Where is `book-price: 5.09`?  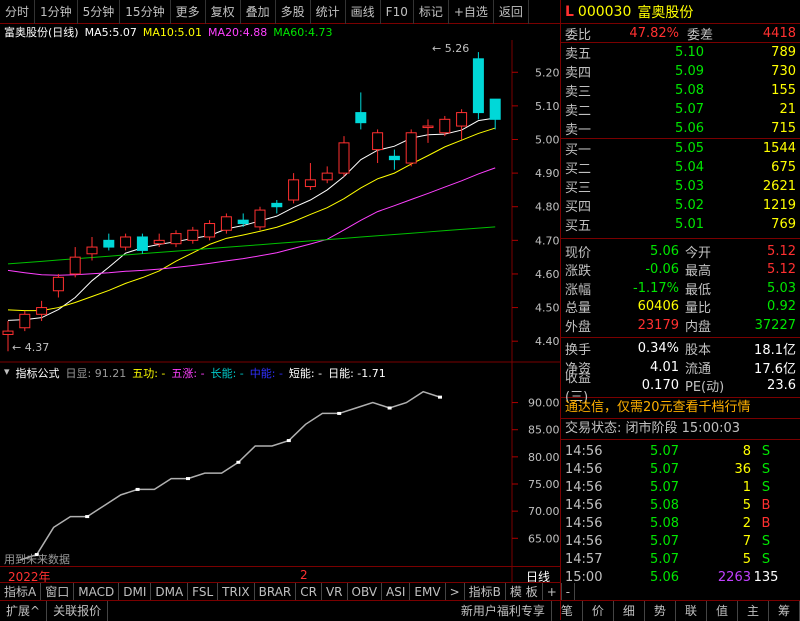
book-price: 5.09 is located at coordinates (689, 71).